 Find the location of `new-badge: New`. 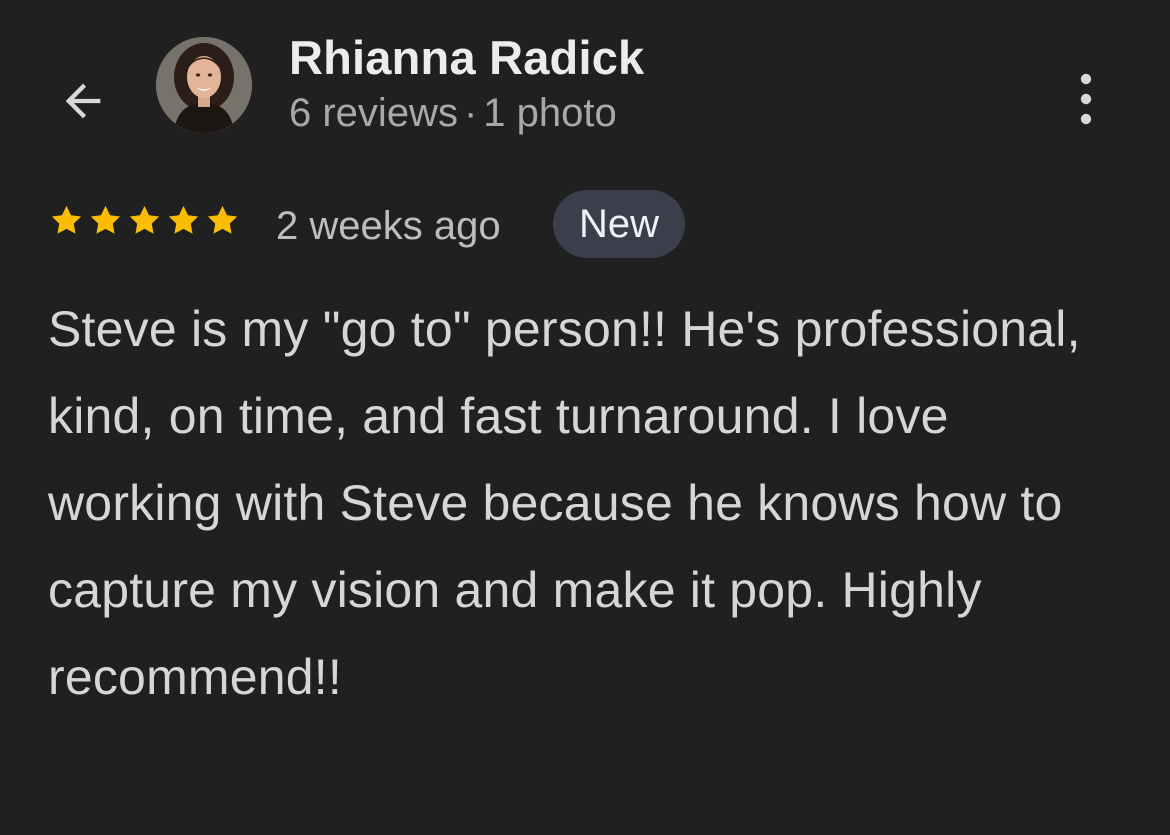

new-badge: New is located at coordinates (619, 224).